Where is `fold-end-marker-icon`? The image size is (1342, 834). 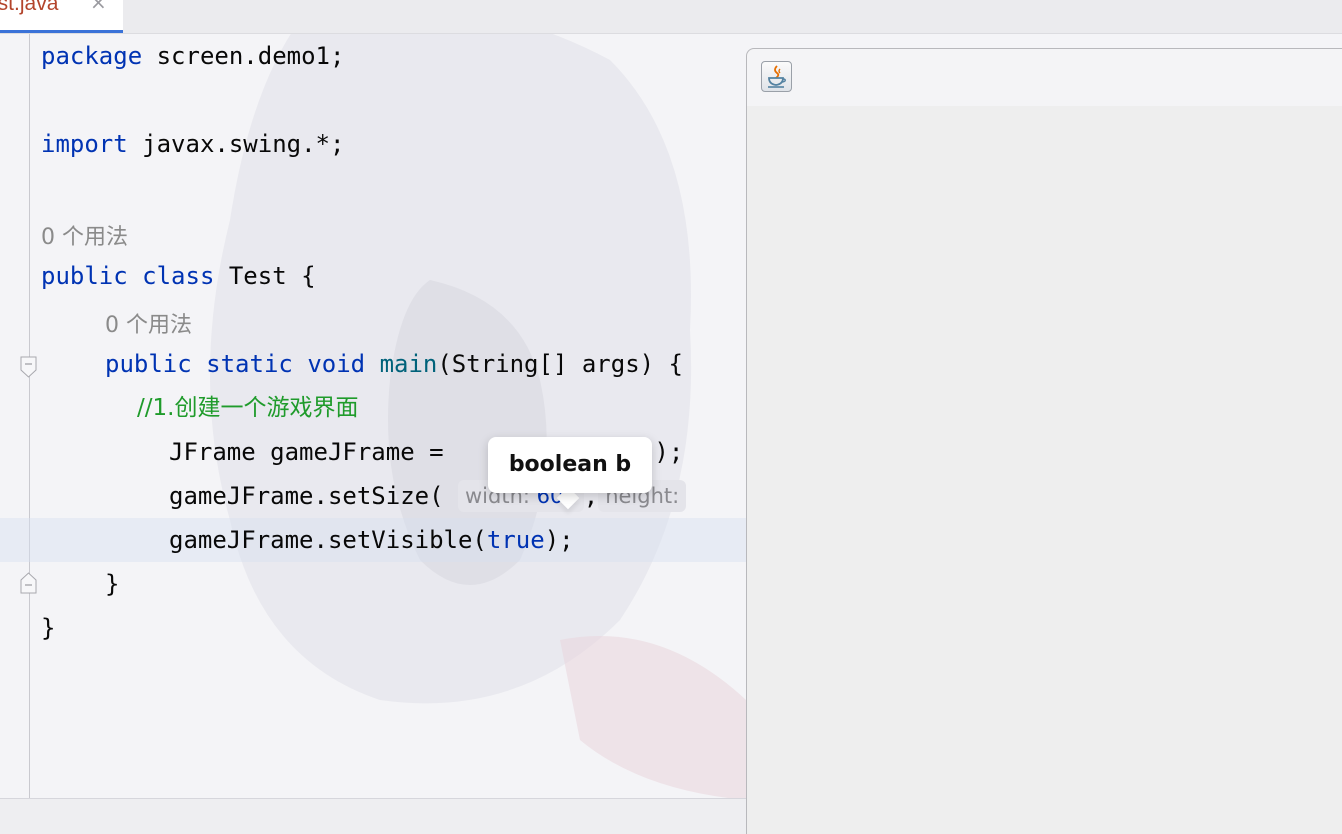 fold-end-marker-icon is located at coordinates (28, 583).